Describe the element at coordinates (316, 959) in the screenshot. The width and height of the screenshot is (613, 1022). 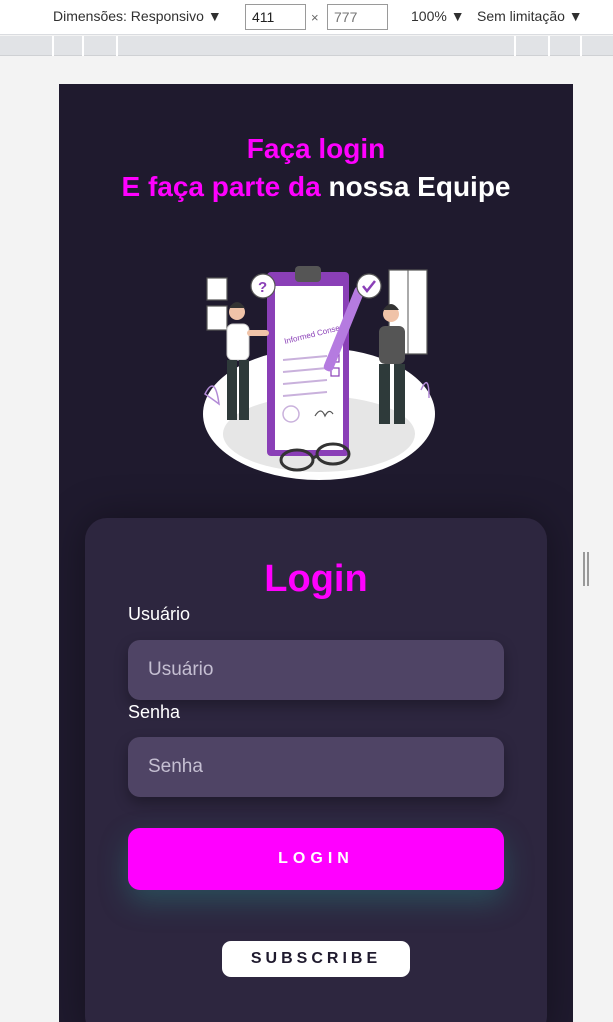
I see `subscribe-button: SUBSCRIBE` at that location.